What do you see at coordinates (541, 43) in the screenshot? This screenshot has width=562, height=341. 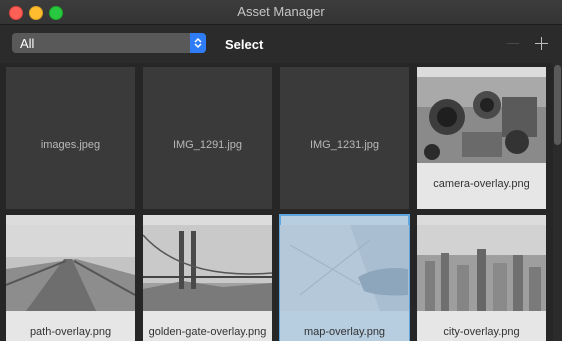 I see `add-asset-icon` at bounding box center [541, 43].